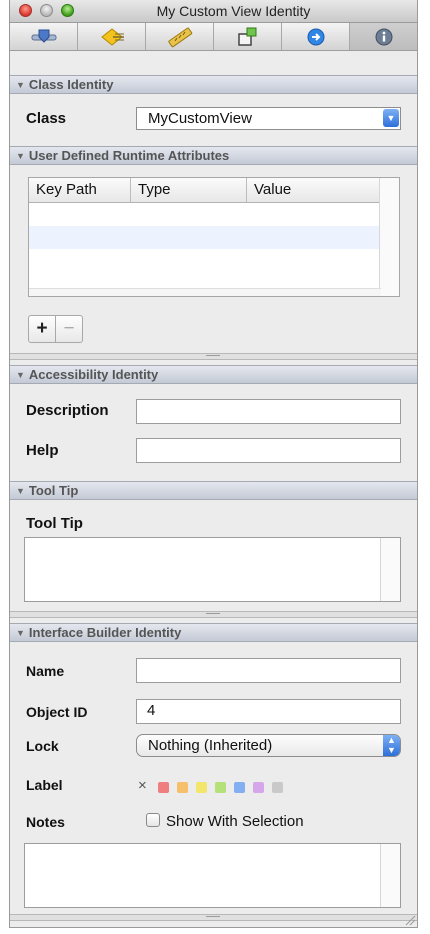 The height and width of the screenshot is (934, 430). I want to click on clear-label-button: ×, so click(142, 785).